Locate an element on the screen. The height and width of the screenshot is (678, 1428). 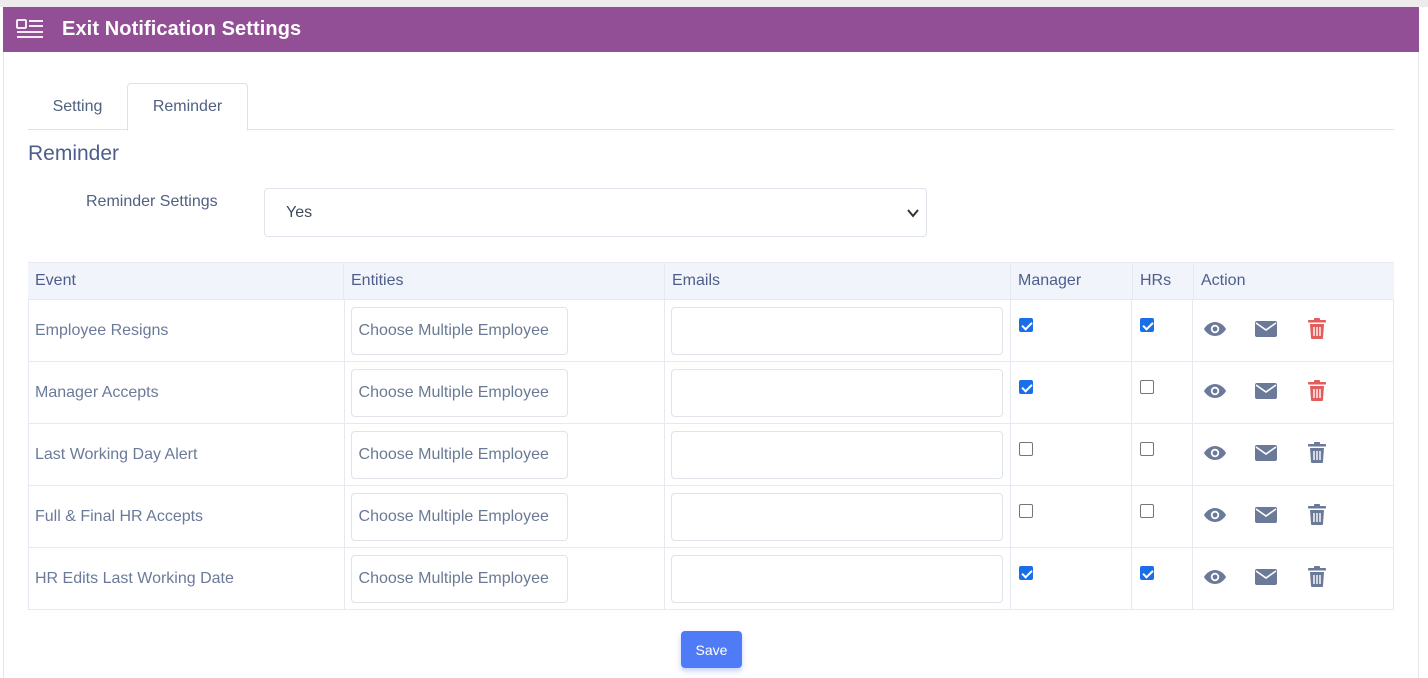
event-name: Employee Resigns is located at coordinates (102, 330).